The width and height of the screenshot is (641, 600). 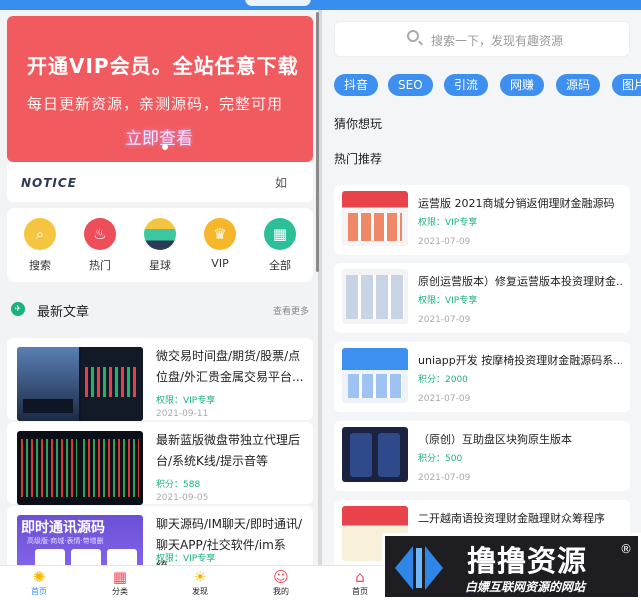 What do you see at coordinates (626, 85) in the screenshot?
I see `tag-chip: 图片` at bounding box center [626, 85].